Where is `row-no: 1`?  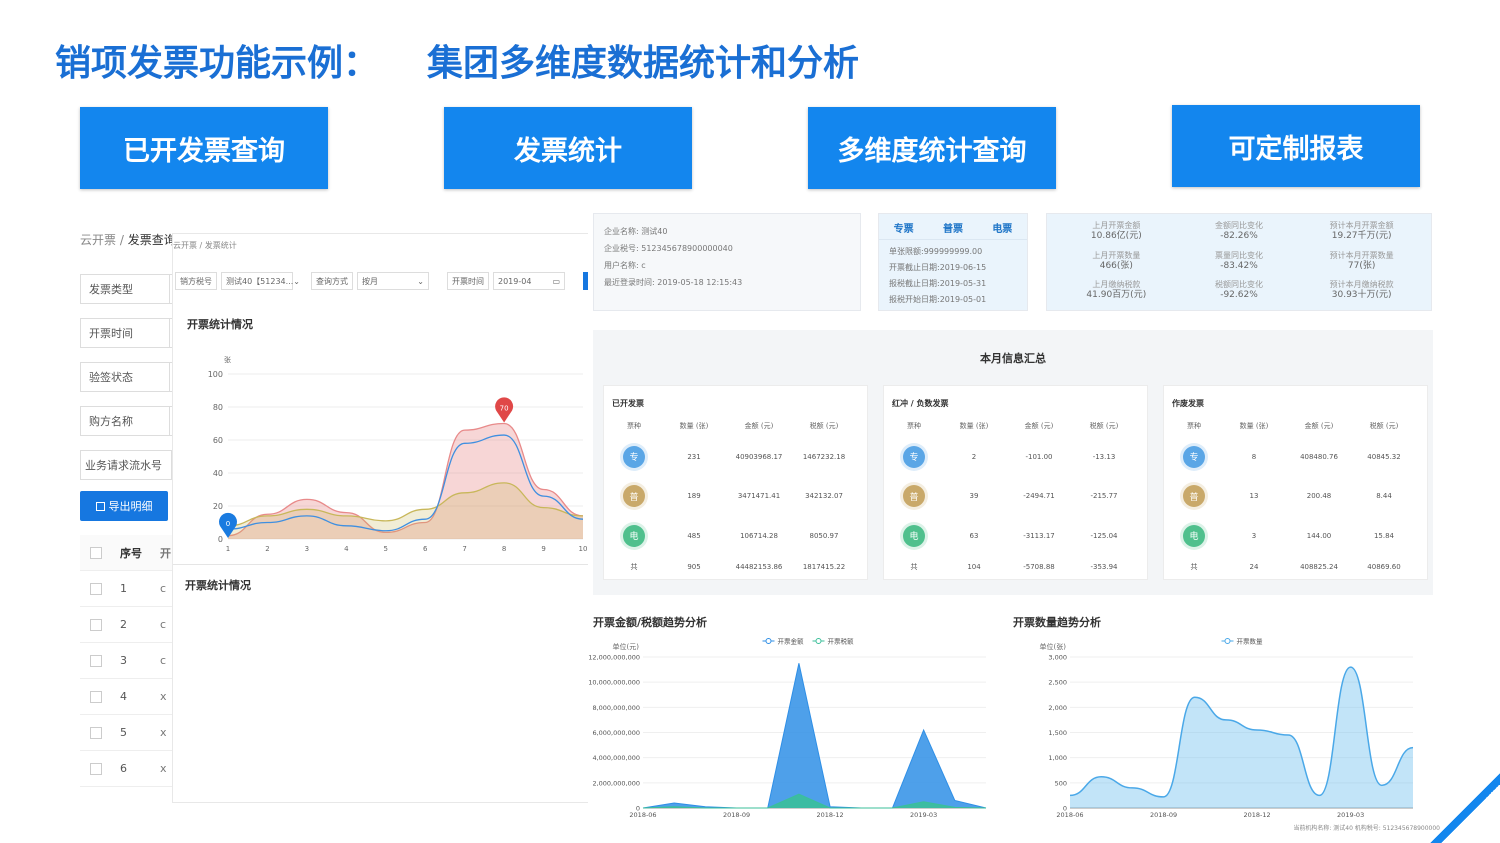
row-no: 1 is located at coordinates (123, 588).